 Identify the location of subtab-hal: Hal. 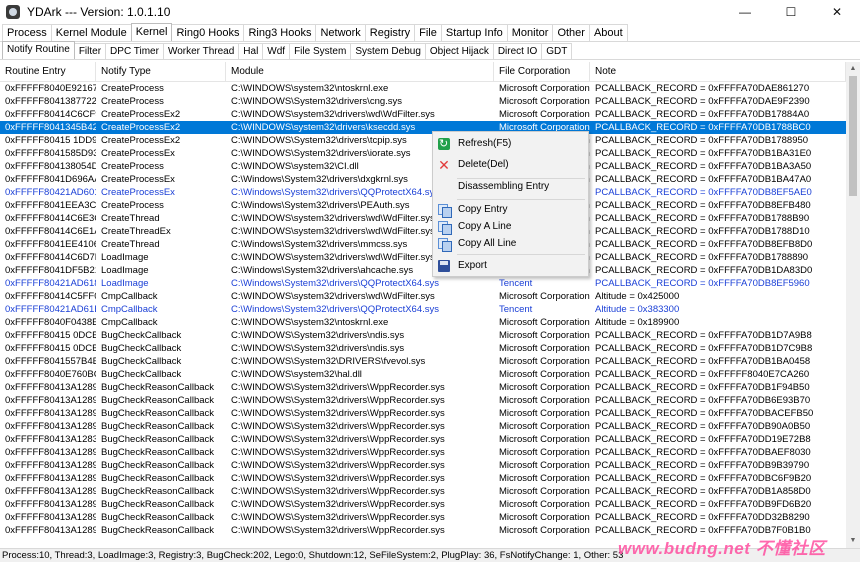
(251, 51).